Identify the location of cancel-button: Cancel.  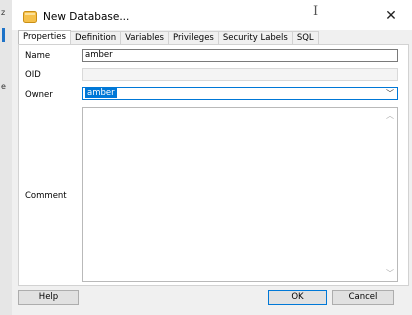
(363, 297).